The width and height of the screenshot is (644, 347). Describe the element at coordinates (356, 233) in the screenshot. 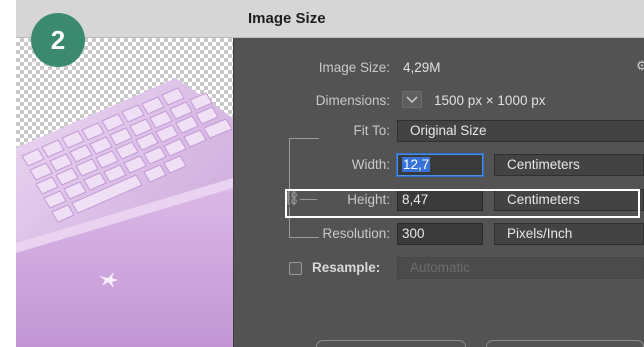

I see `resolution-label: Resolution:` at that location.